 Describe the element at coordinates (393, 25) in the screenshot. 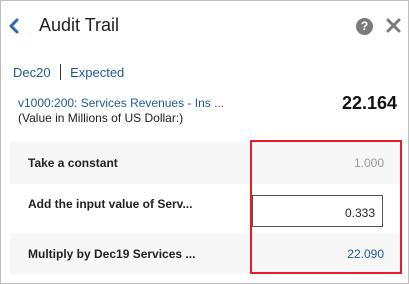

I see `close-icon` at that location.